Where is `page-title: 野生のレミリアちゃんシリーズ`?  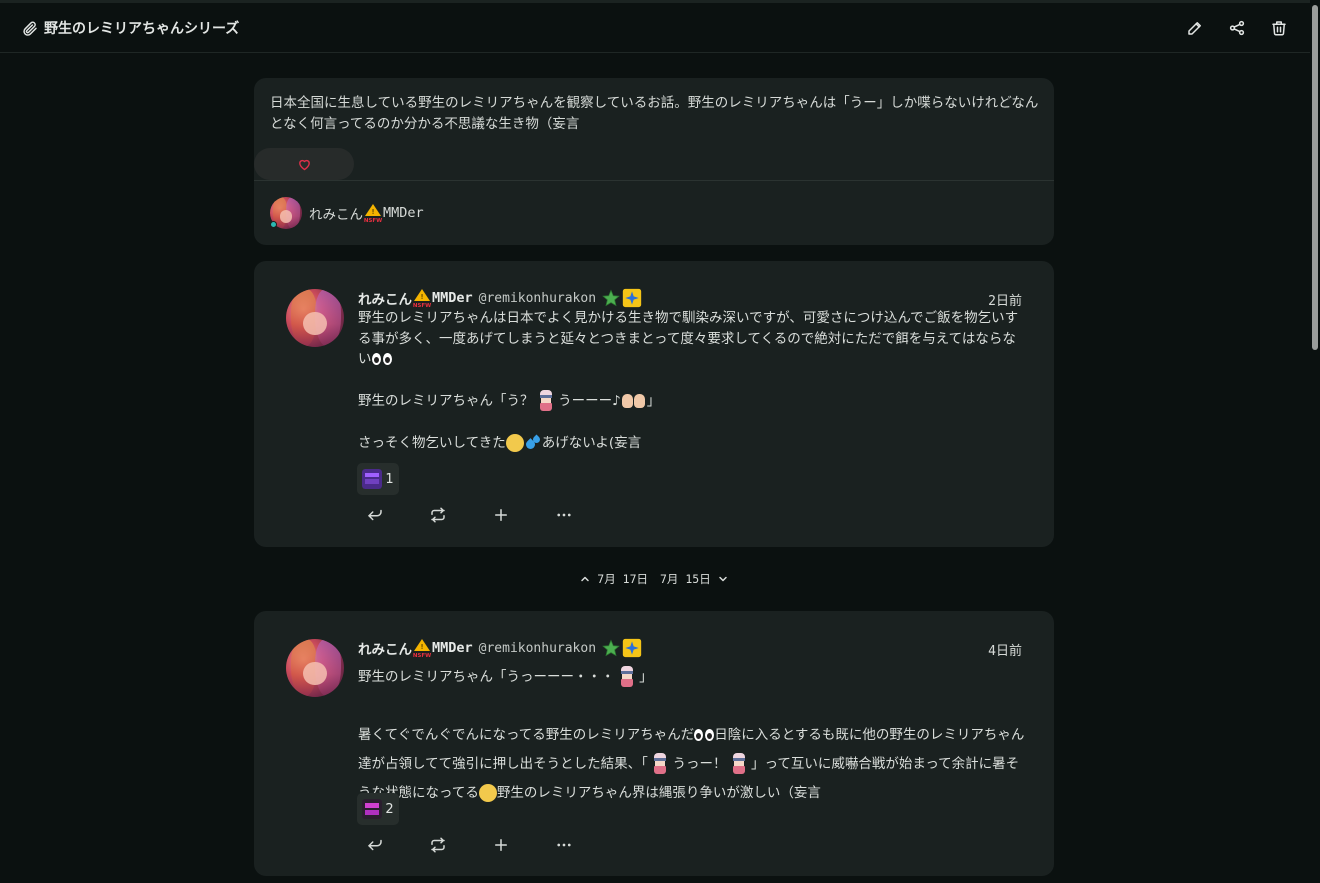 page-title: 野生のレミリアちゃんシリーズ is located at coordinates (142, 28).